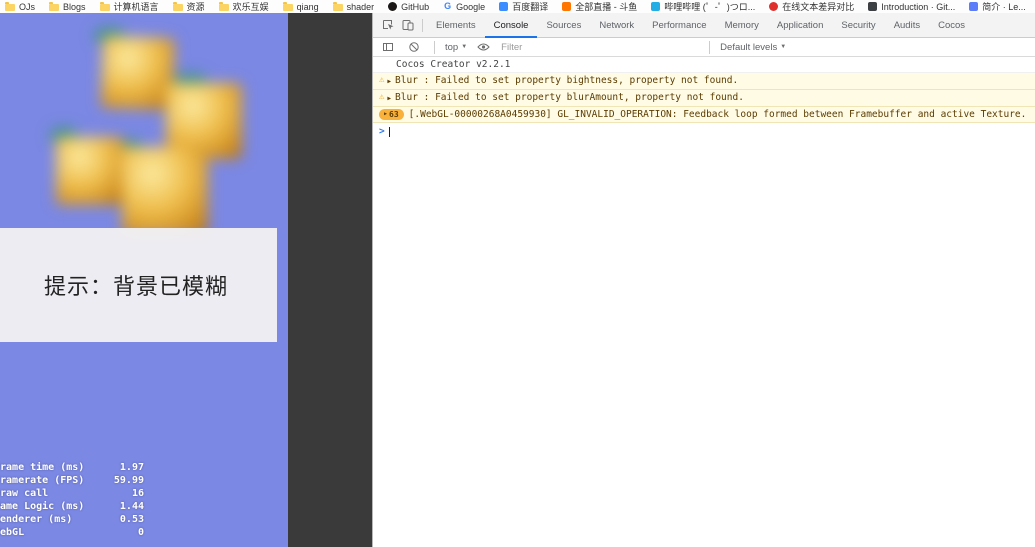 This screenshot has height=547, width=1035. I want to click on text-caret, so click(389, 131).